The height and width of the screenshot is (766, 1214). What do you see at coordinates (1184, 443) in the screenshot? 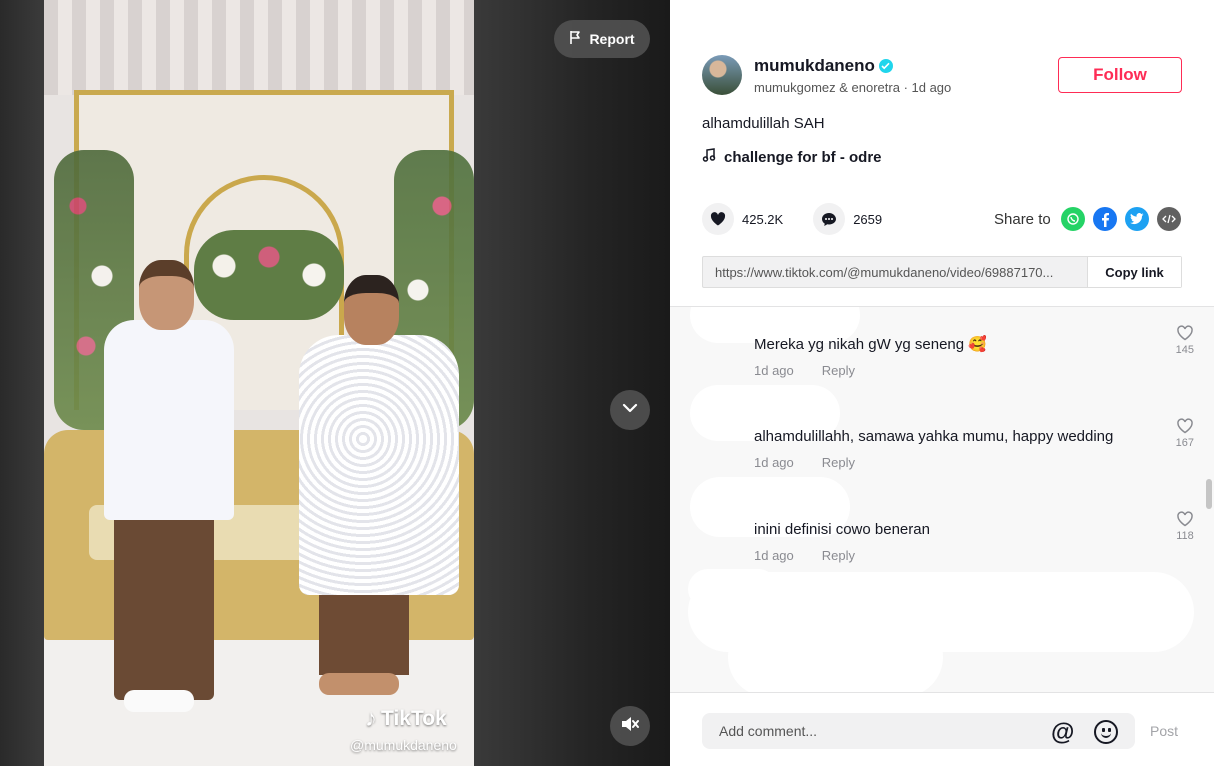
I see `comment-like-count: 167` at bounding box center [1184, 443].